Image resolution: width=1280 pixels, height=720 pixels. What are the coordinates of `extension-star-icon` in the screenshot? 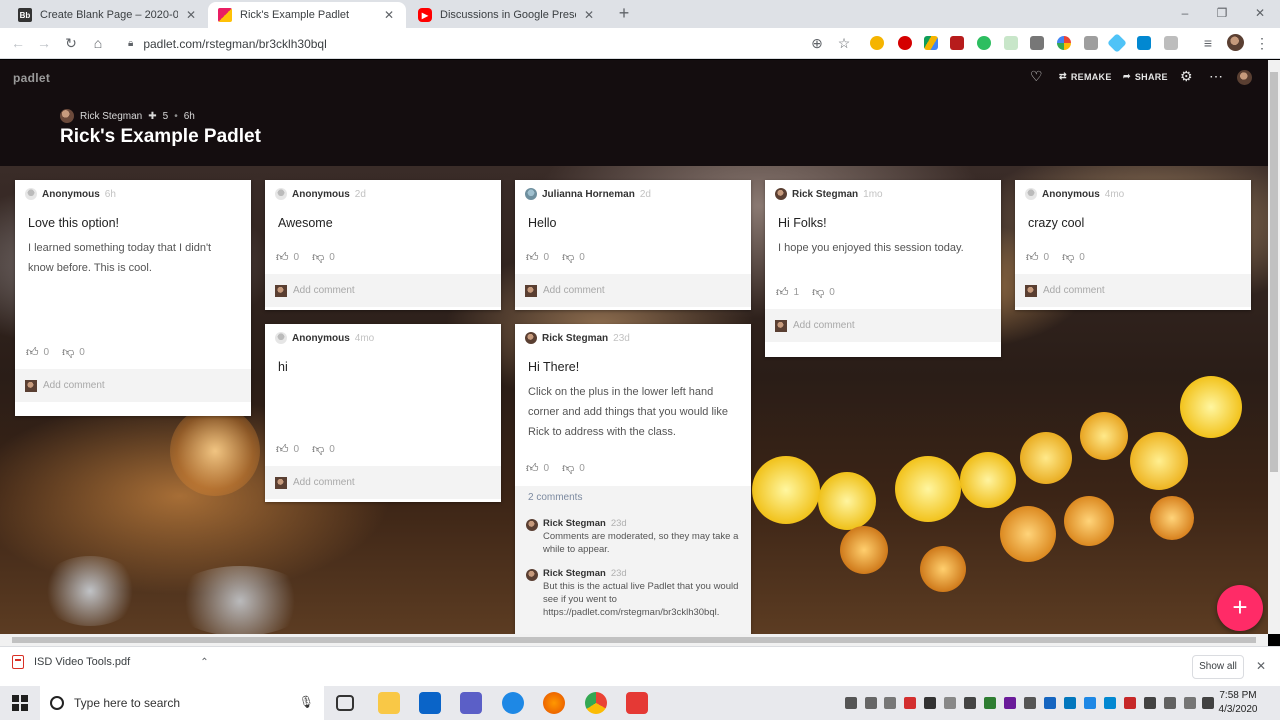 It's located at (877, 43).